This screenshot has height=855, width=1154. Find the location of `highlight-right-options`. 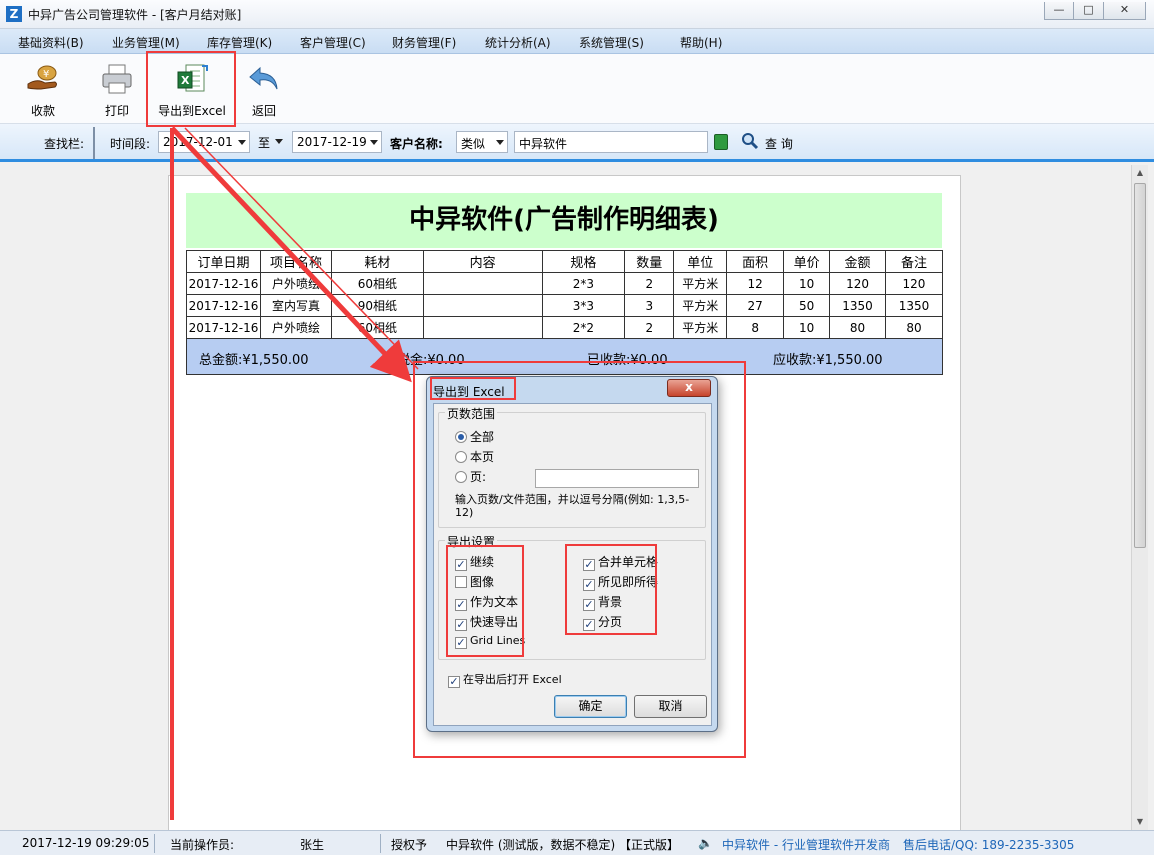

highlight-right-options is located at coordinates (611, 589).